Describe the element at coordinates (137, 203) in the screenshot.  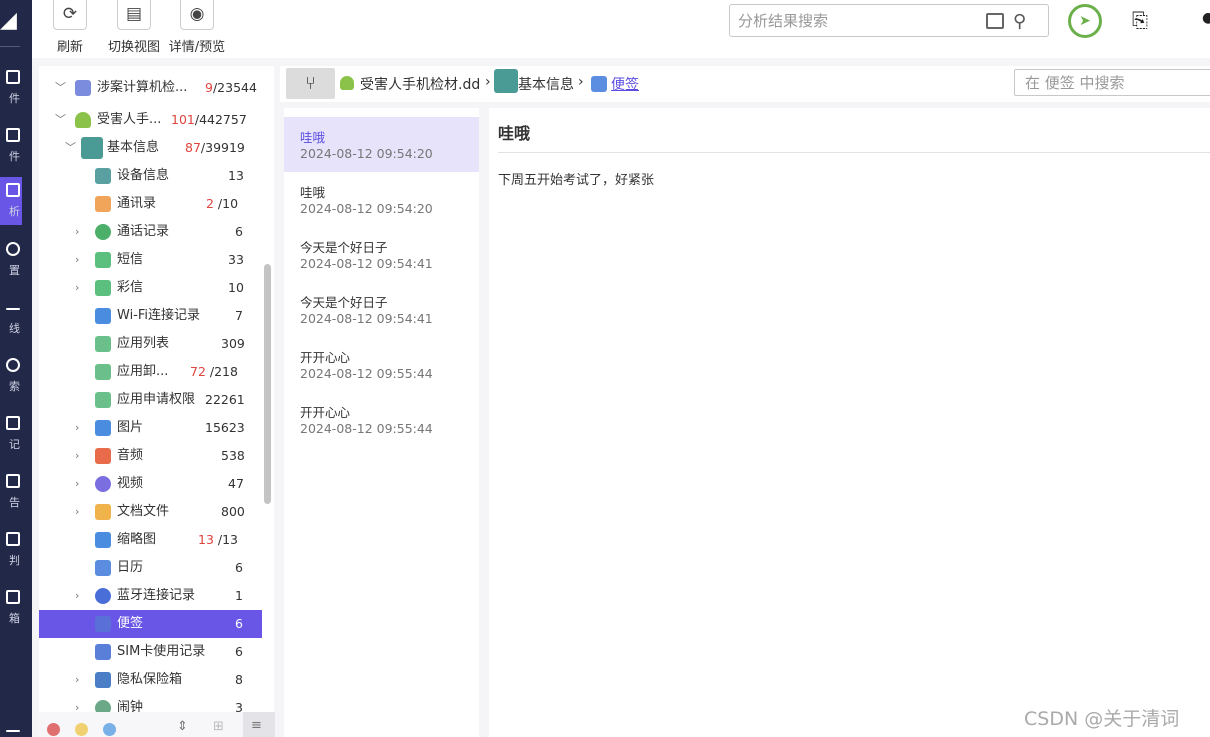
I see `tree-item-label: 通讯录` at that location.